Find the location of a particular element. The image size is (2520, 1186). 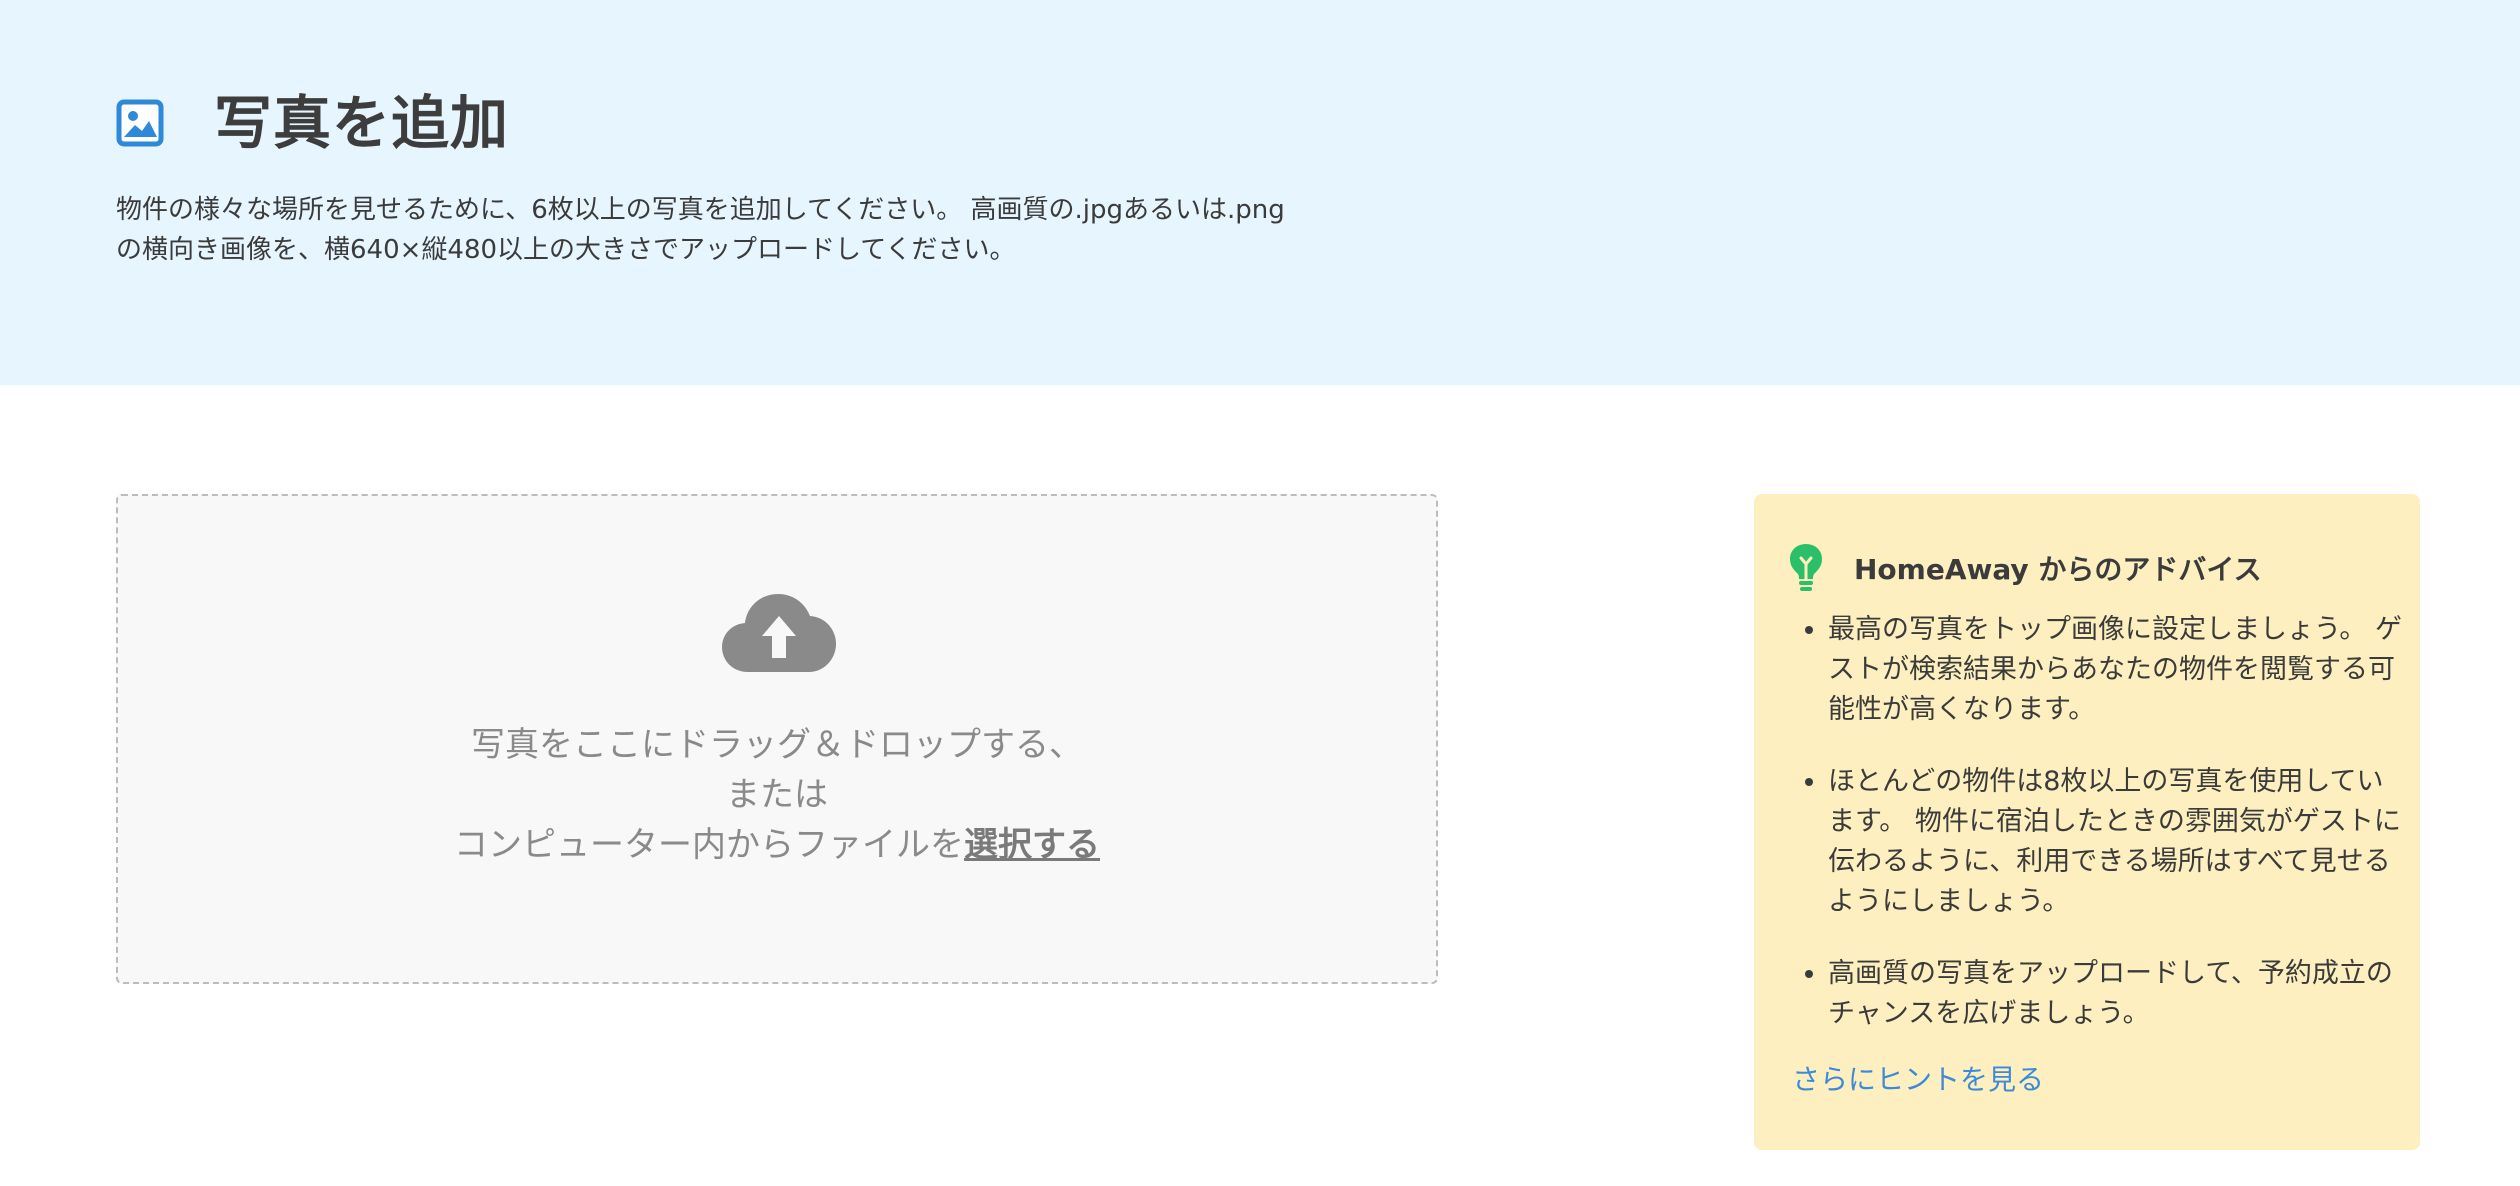

title-row: 写真を追加 is located at coordinates (312, 123).